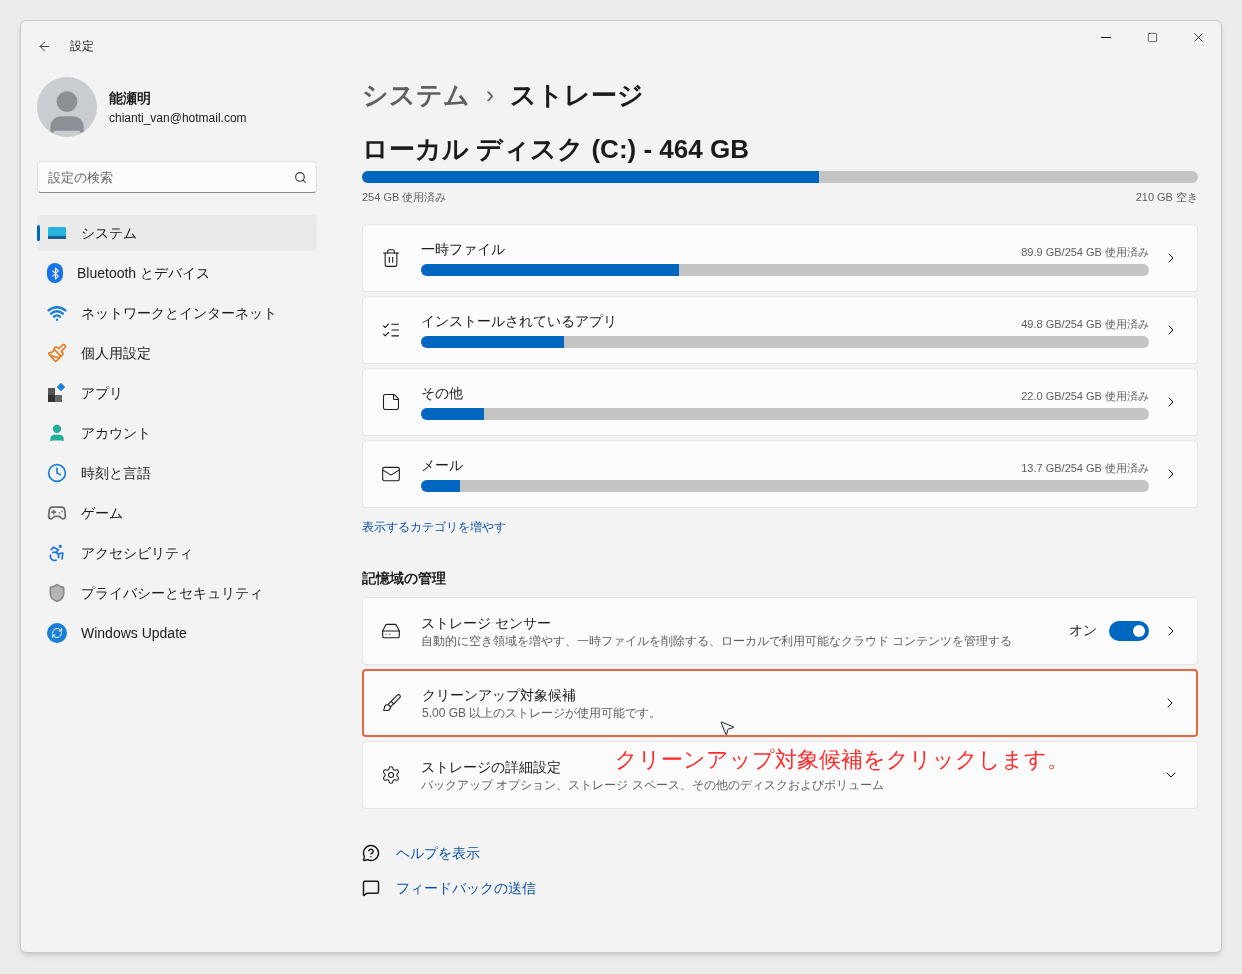 The width and height of the screenshot is (1242, 974). I want to click on sidebar-item: ネットワークとインターネット, so click(177, 313).